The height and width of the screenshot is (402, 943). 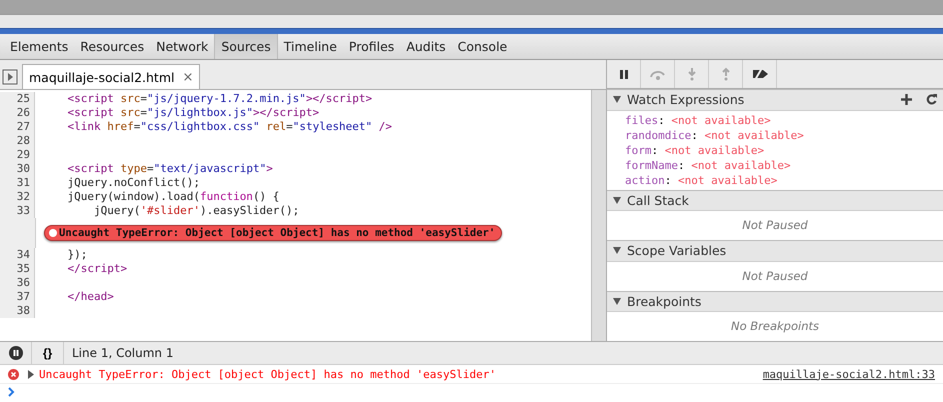 What do you see at coordinates (692, 74) in the screenshot?
I see `down-arrow-icon` at bounding box center [692, 74].